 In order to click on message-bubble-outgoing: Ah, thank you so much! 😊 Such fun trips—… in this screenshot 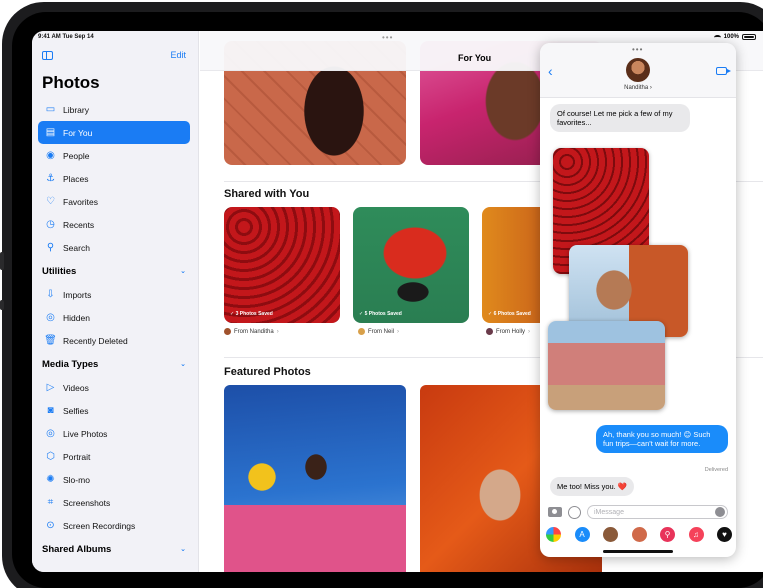, I will do `click(662, 439)`.